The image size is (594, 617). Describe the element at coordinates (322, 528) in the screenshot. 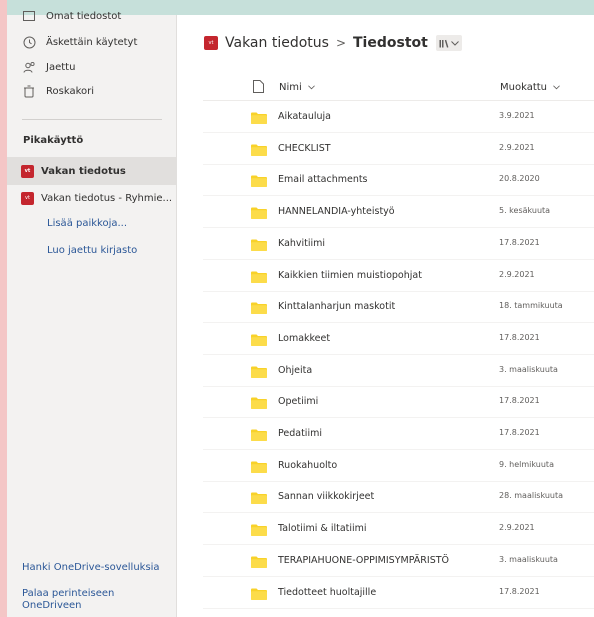

I see `file-name: Talotiimi & iltatiimi` at that location.